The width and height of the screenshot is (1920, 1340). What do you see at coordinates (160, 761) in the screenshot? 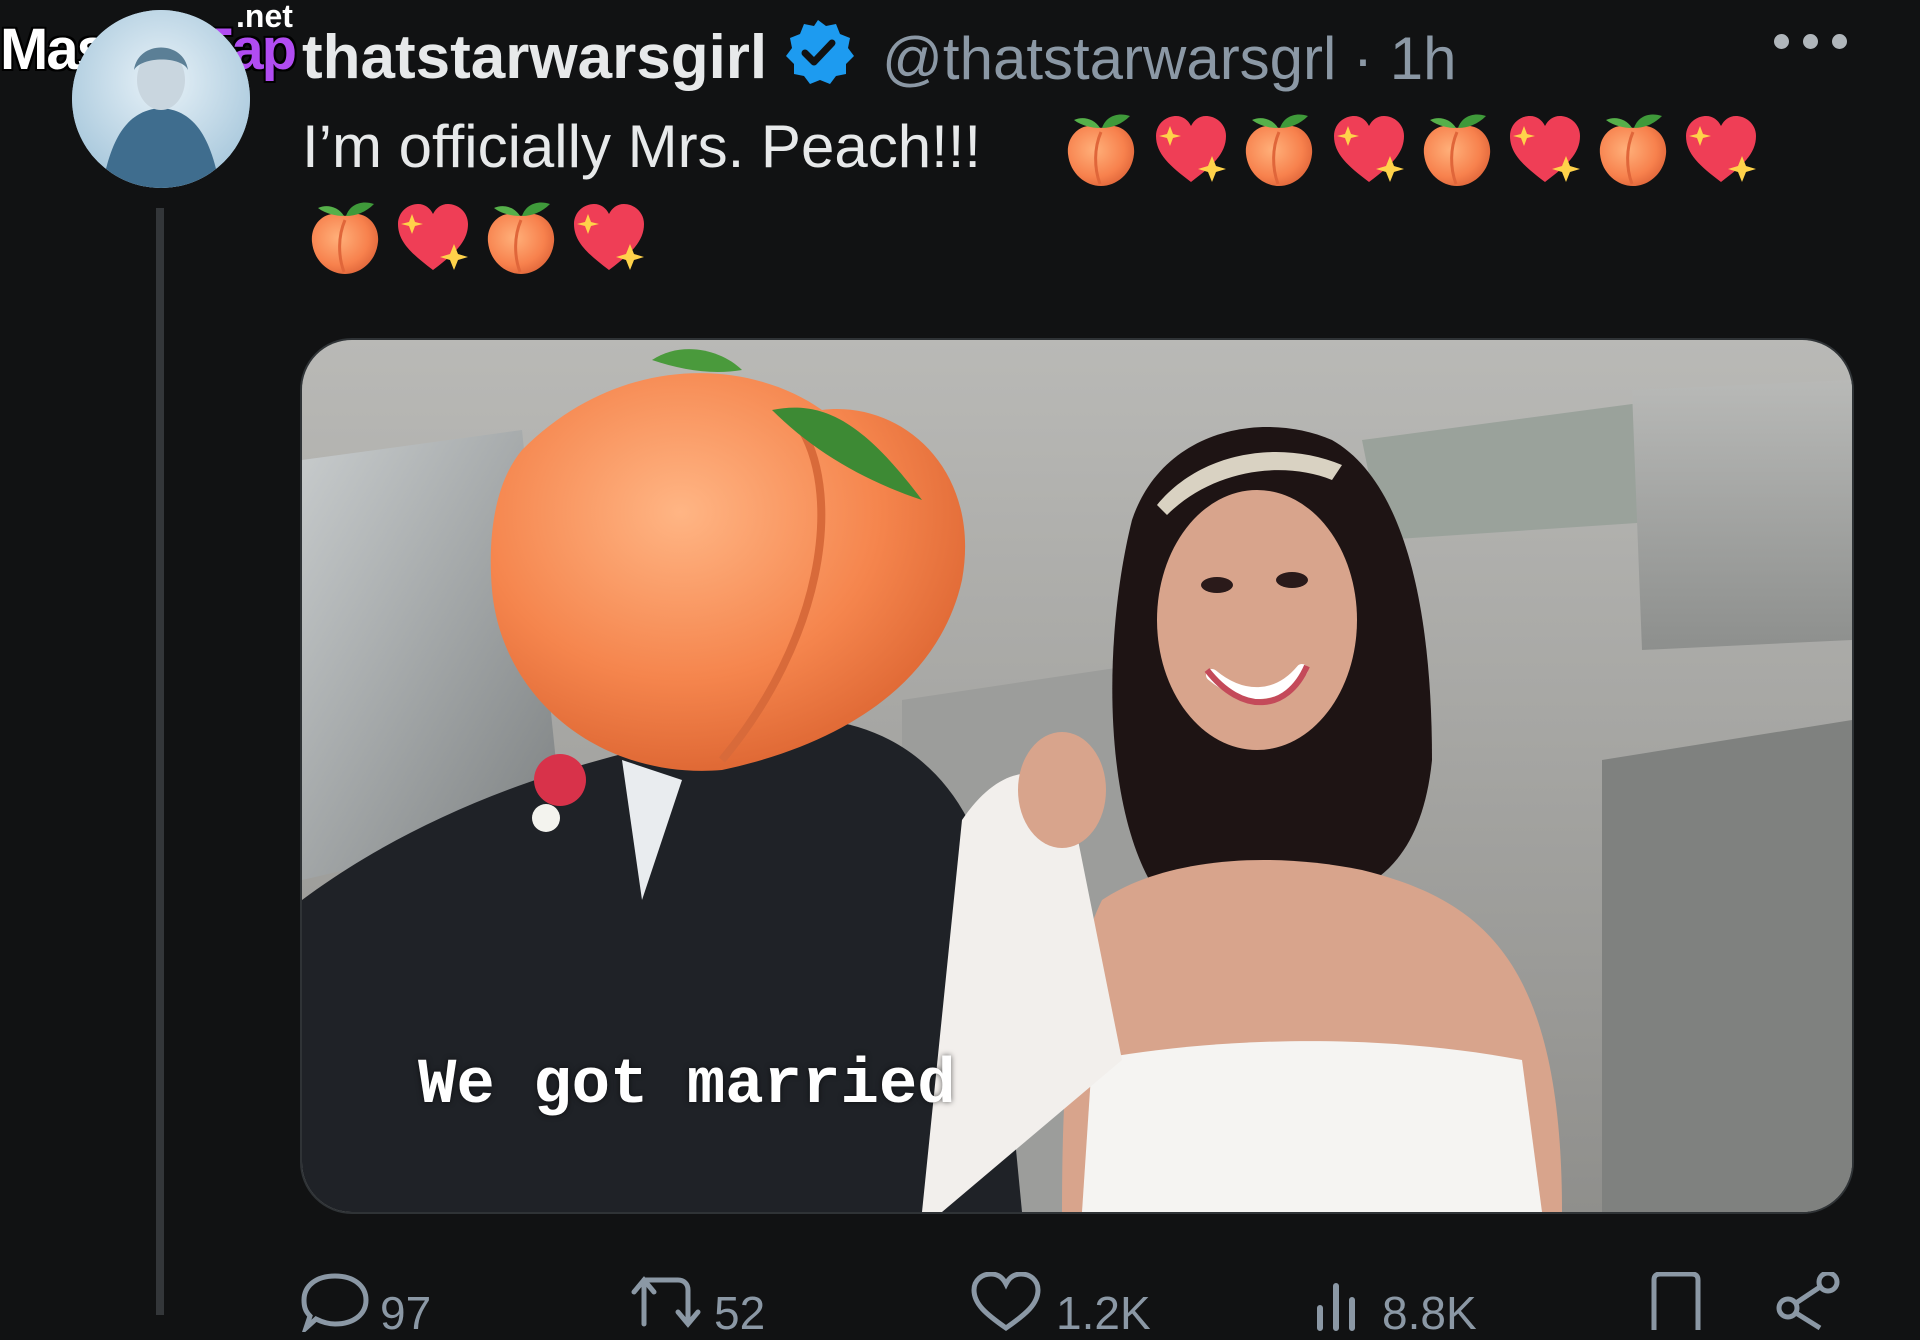
I see `thread-line` at bounding box center [160, 761].